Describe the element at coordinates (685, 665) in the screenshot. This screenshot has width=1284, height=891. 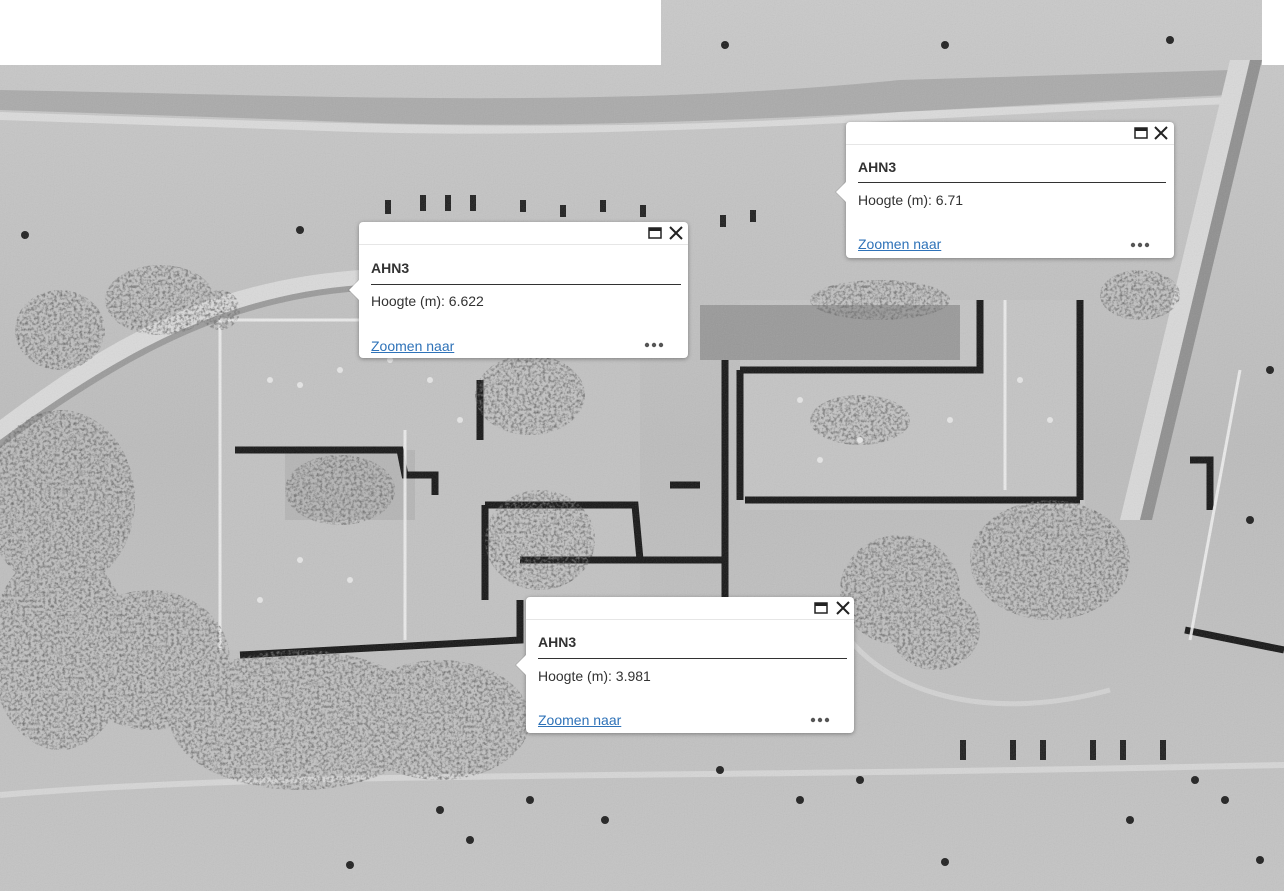
I see `popup-ahn3-3: AHN3 Hoogte (m): 3.981 Zoomen naar` at that location.